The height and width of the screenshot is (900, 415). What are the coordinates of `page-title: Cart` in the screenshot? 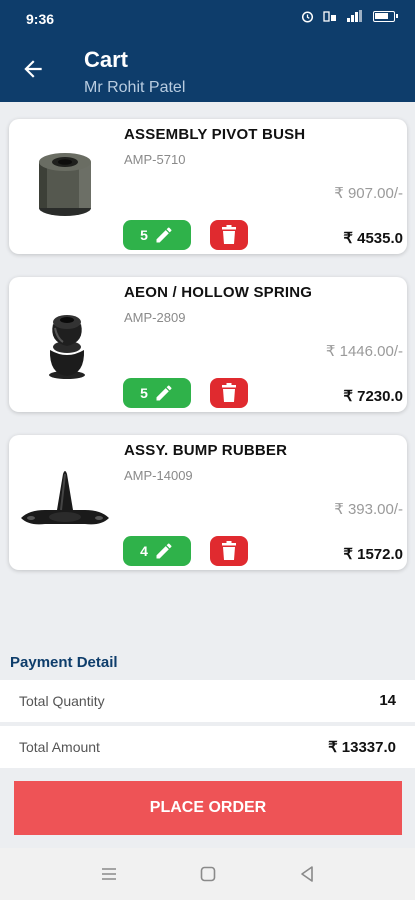 It's located at (106, 59).